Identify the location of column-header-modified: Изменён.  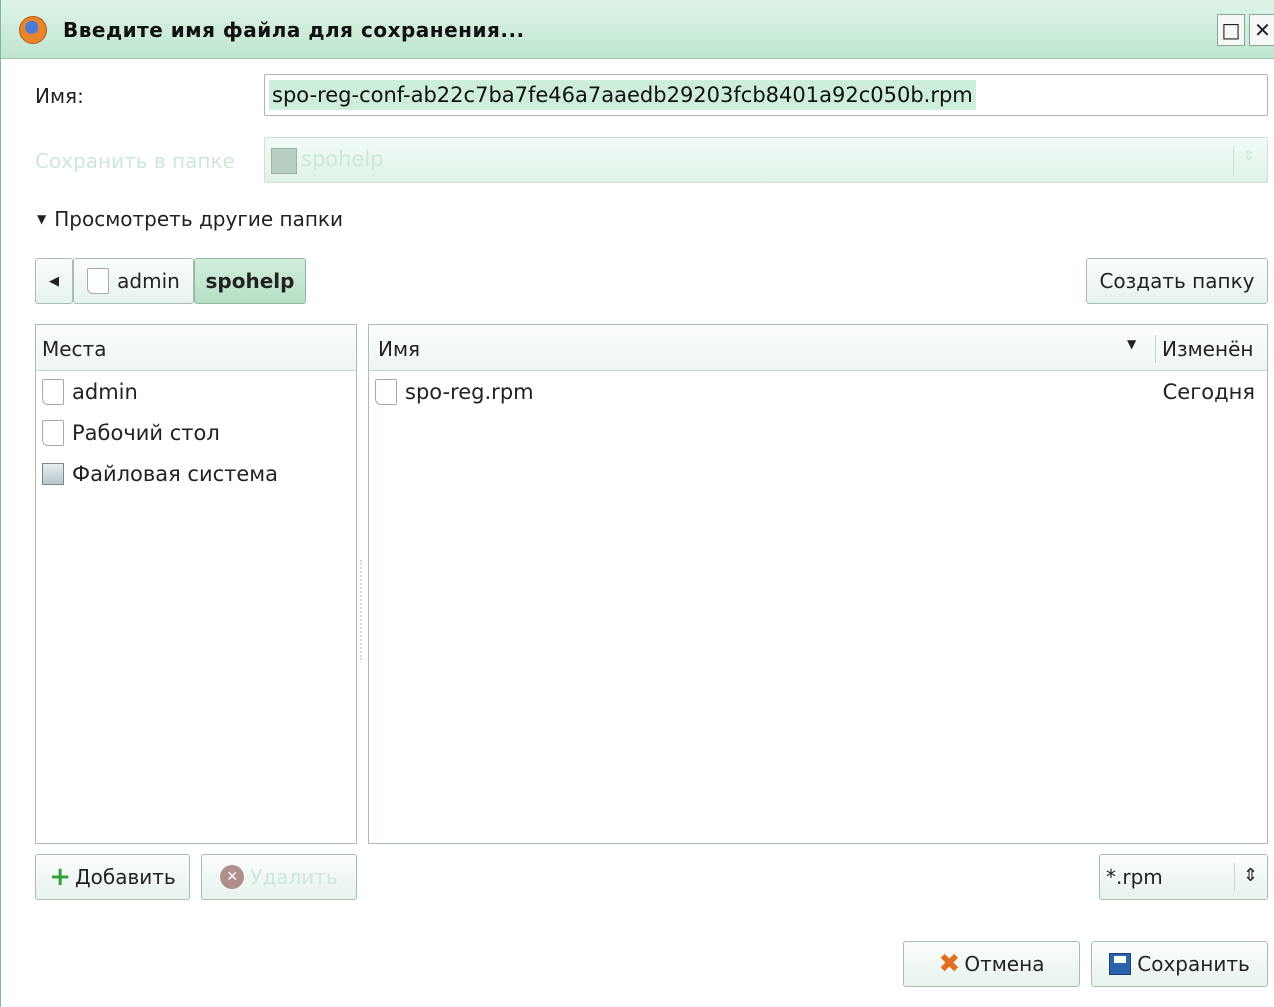
(1207, 349).